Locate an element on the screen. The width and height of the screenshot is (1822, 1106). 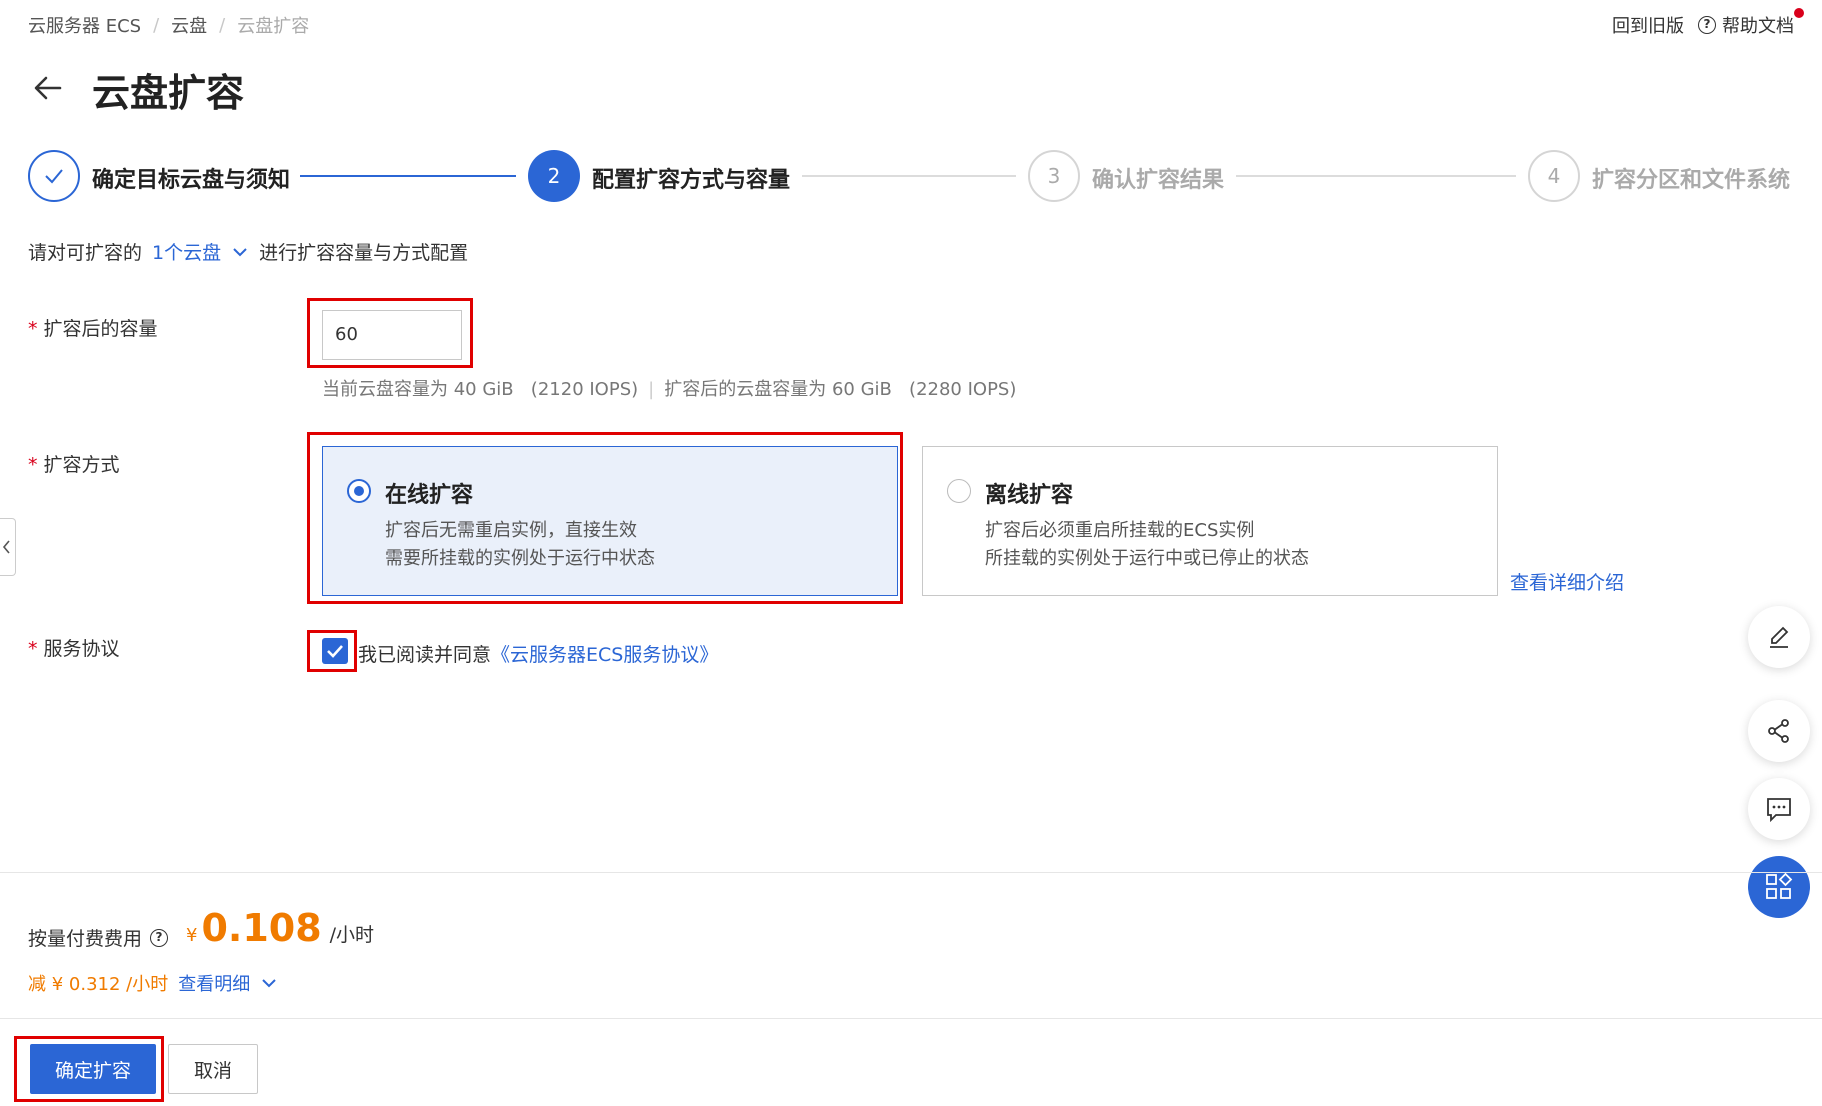
offline-title: 离线扩容 is located at coordinates (1029, 495).